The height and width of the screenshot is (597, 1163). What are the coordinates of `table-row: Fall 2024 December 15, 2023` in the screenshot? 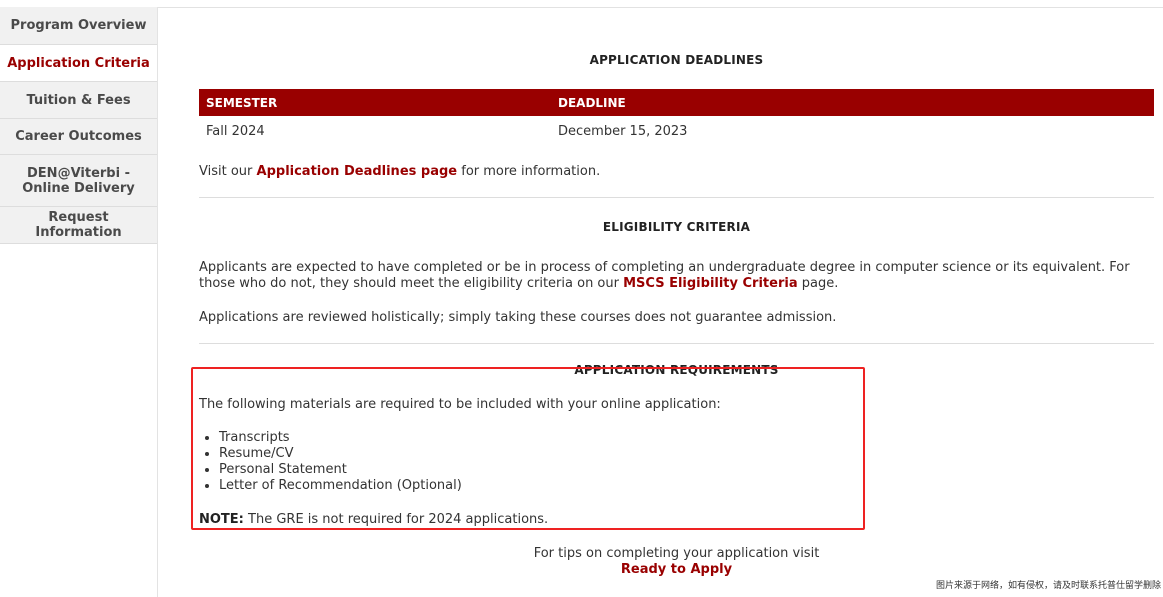 It's located at (676, 131).